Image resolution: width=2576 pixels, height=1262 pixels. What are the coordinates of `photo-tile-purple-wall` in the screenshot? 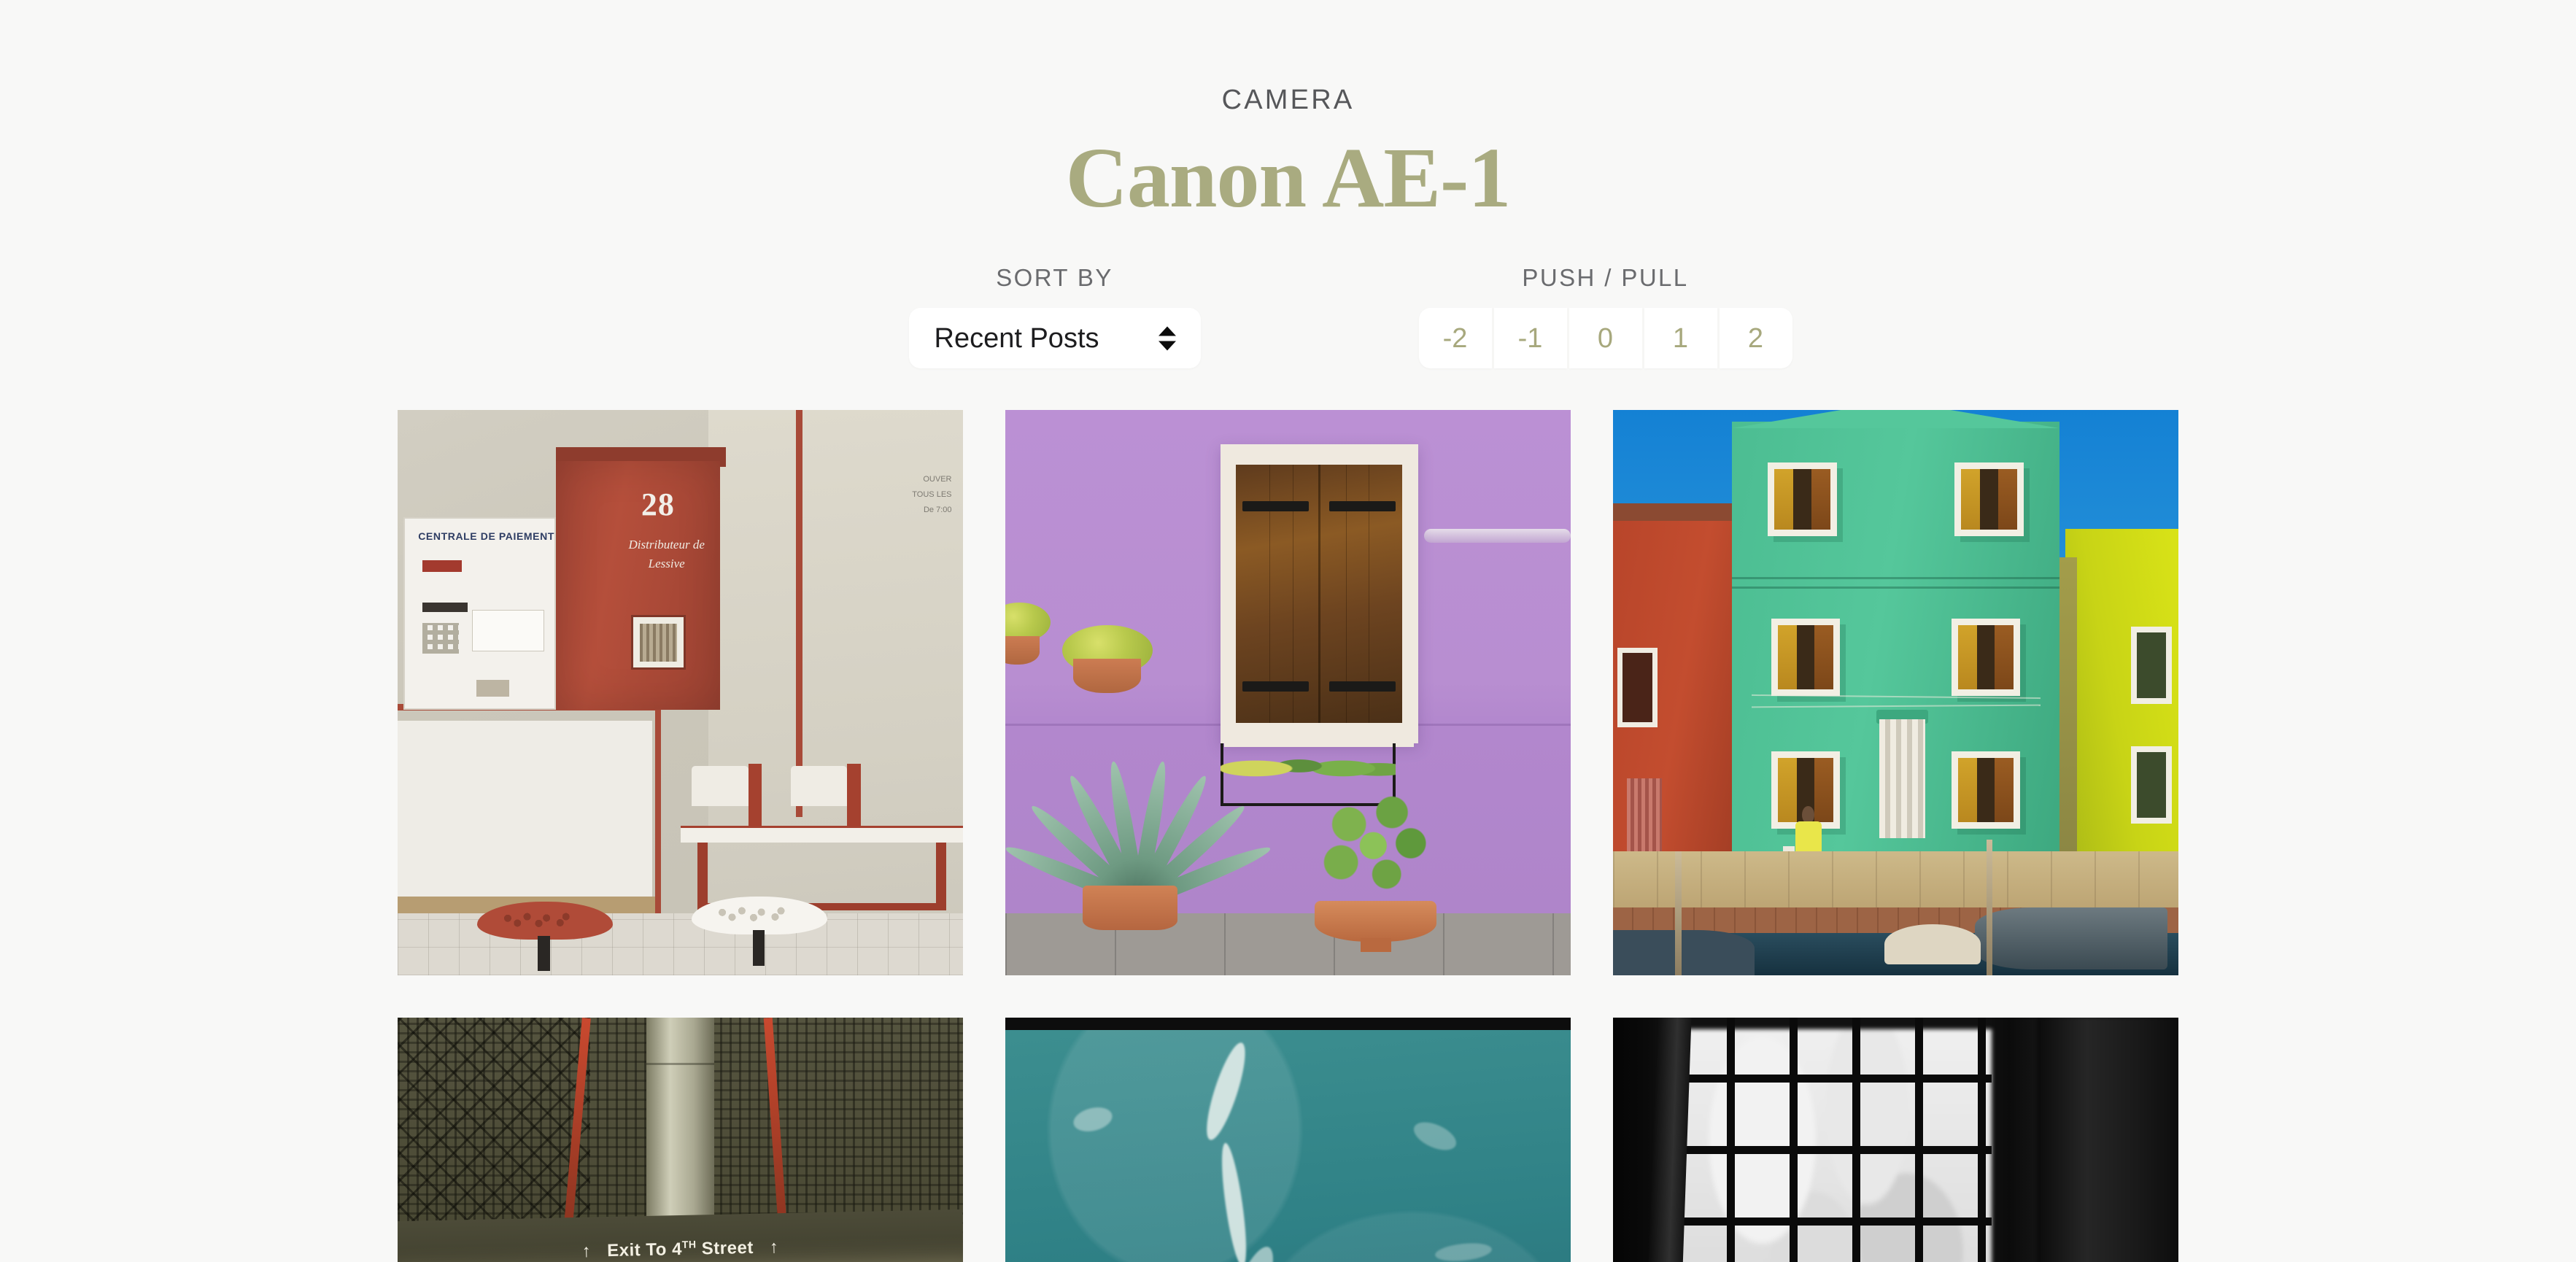 It's located at (1288, 693).